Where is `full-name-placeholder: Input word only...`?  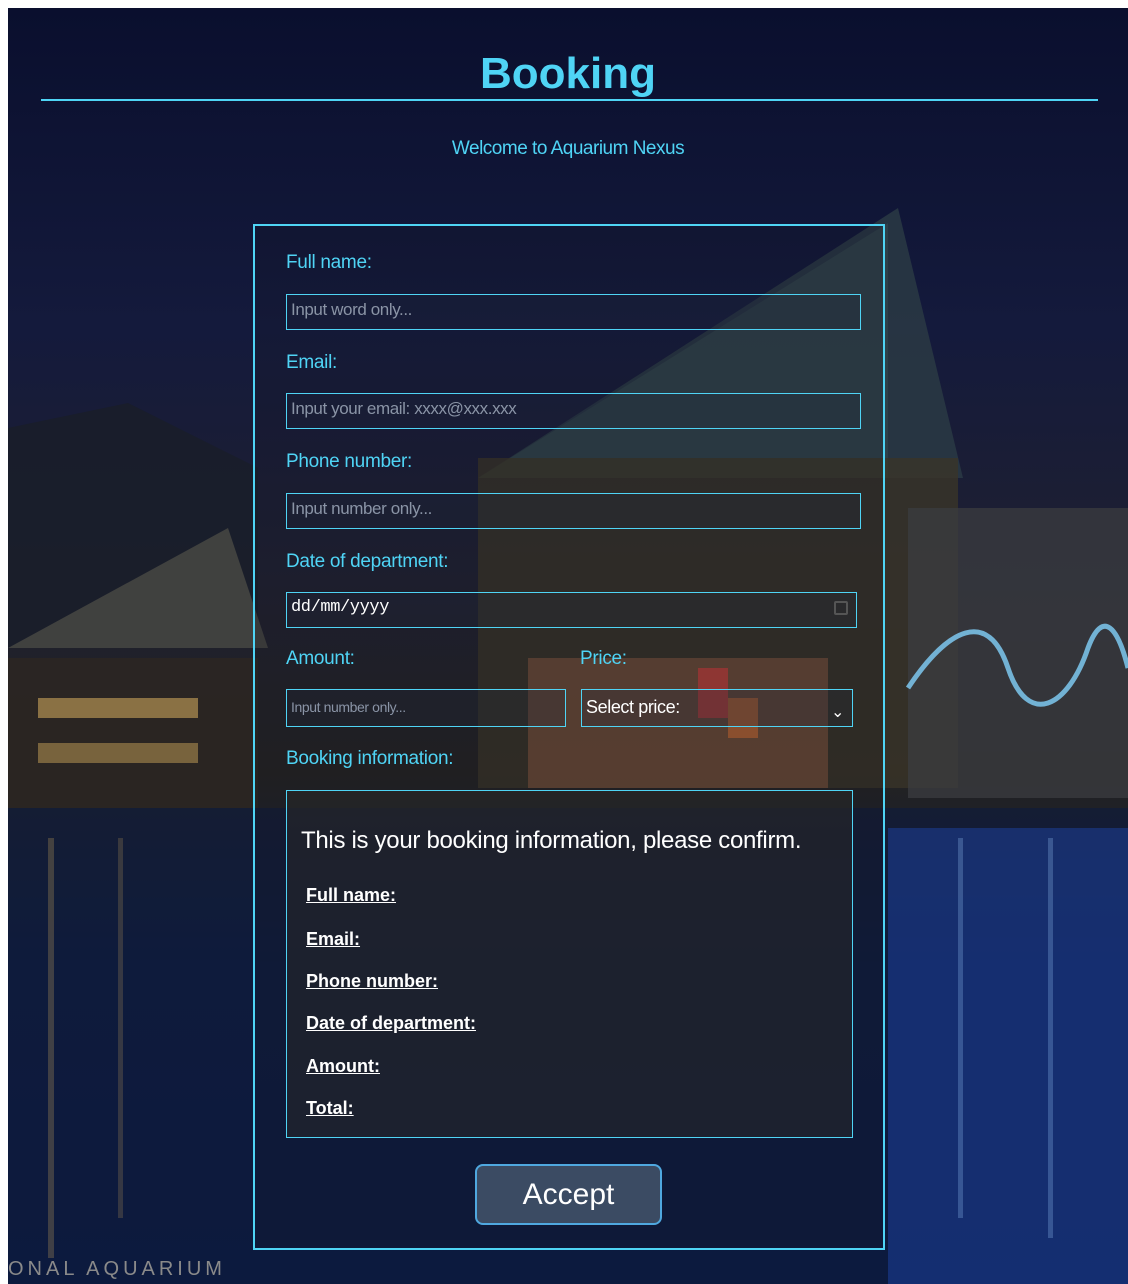
full-name-placeholder: Input word only... is located at coordinates (351, 309).